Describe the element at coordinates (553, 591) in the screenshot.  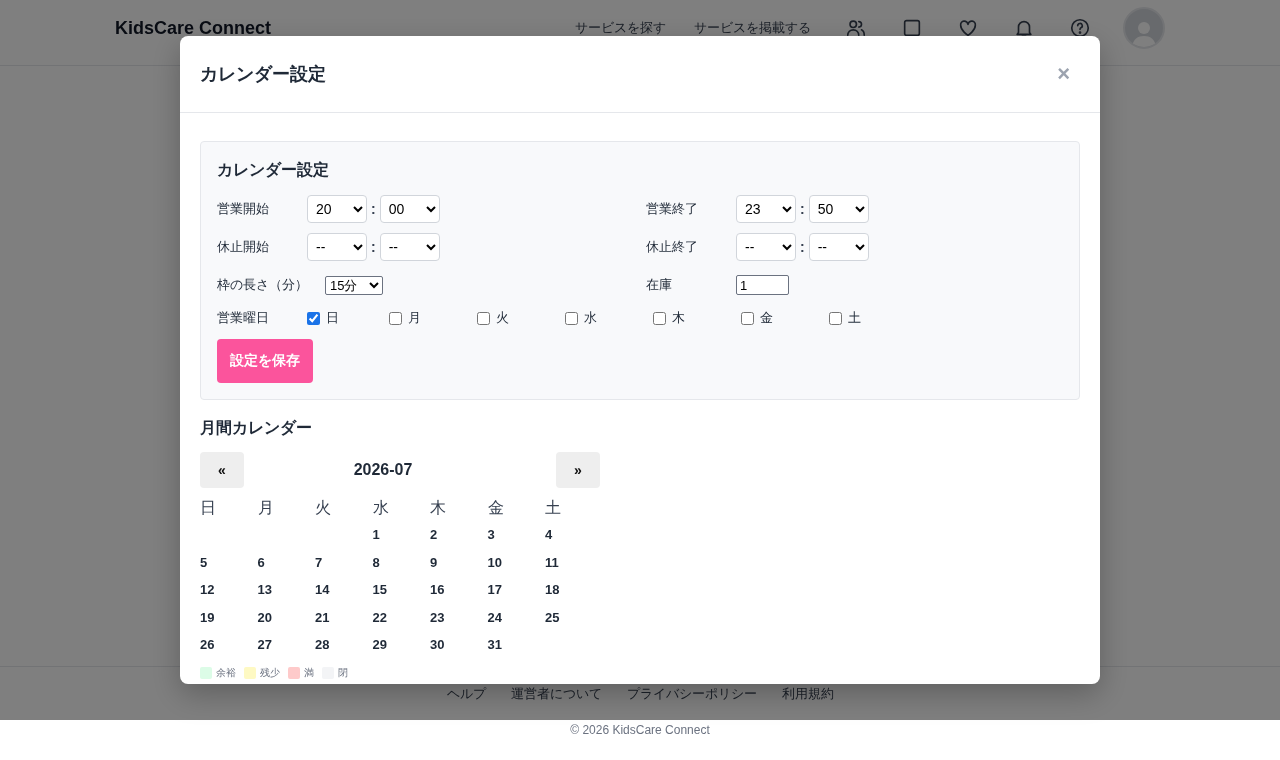
I see `day-number: 18` at that location.